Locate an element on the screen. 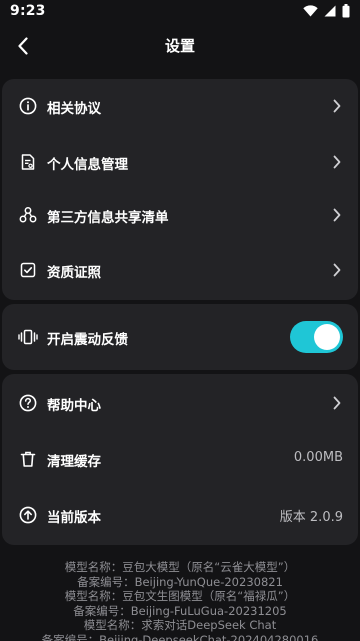 This screenshot has height=641, width=360. trash-icon is located at coordinates (28, 459).